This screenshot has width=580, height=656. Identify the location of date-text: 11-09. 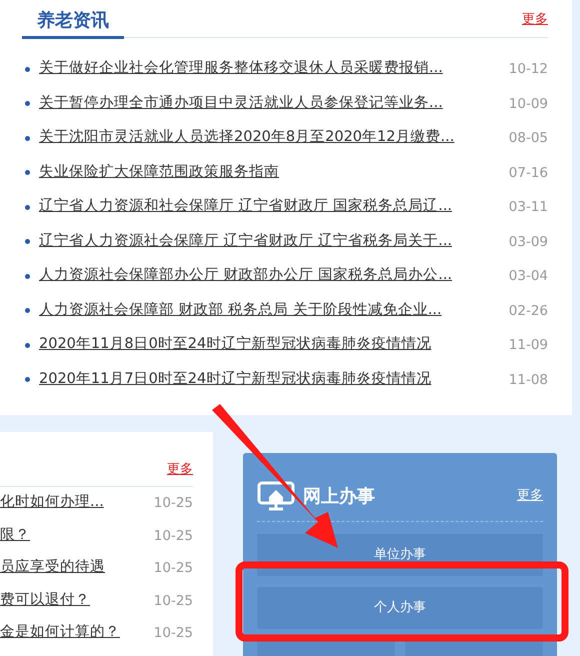
(528, 346).